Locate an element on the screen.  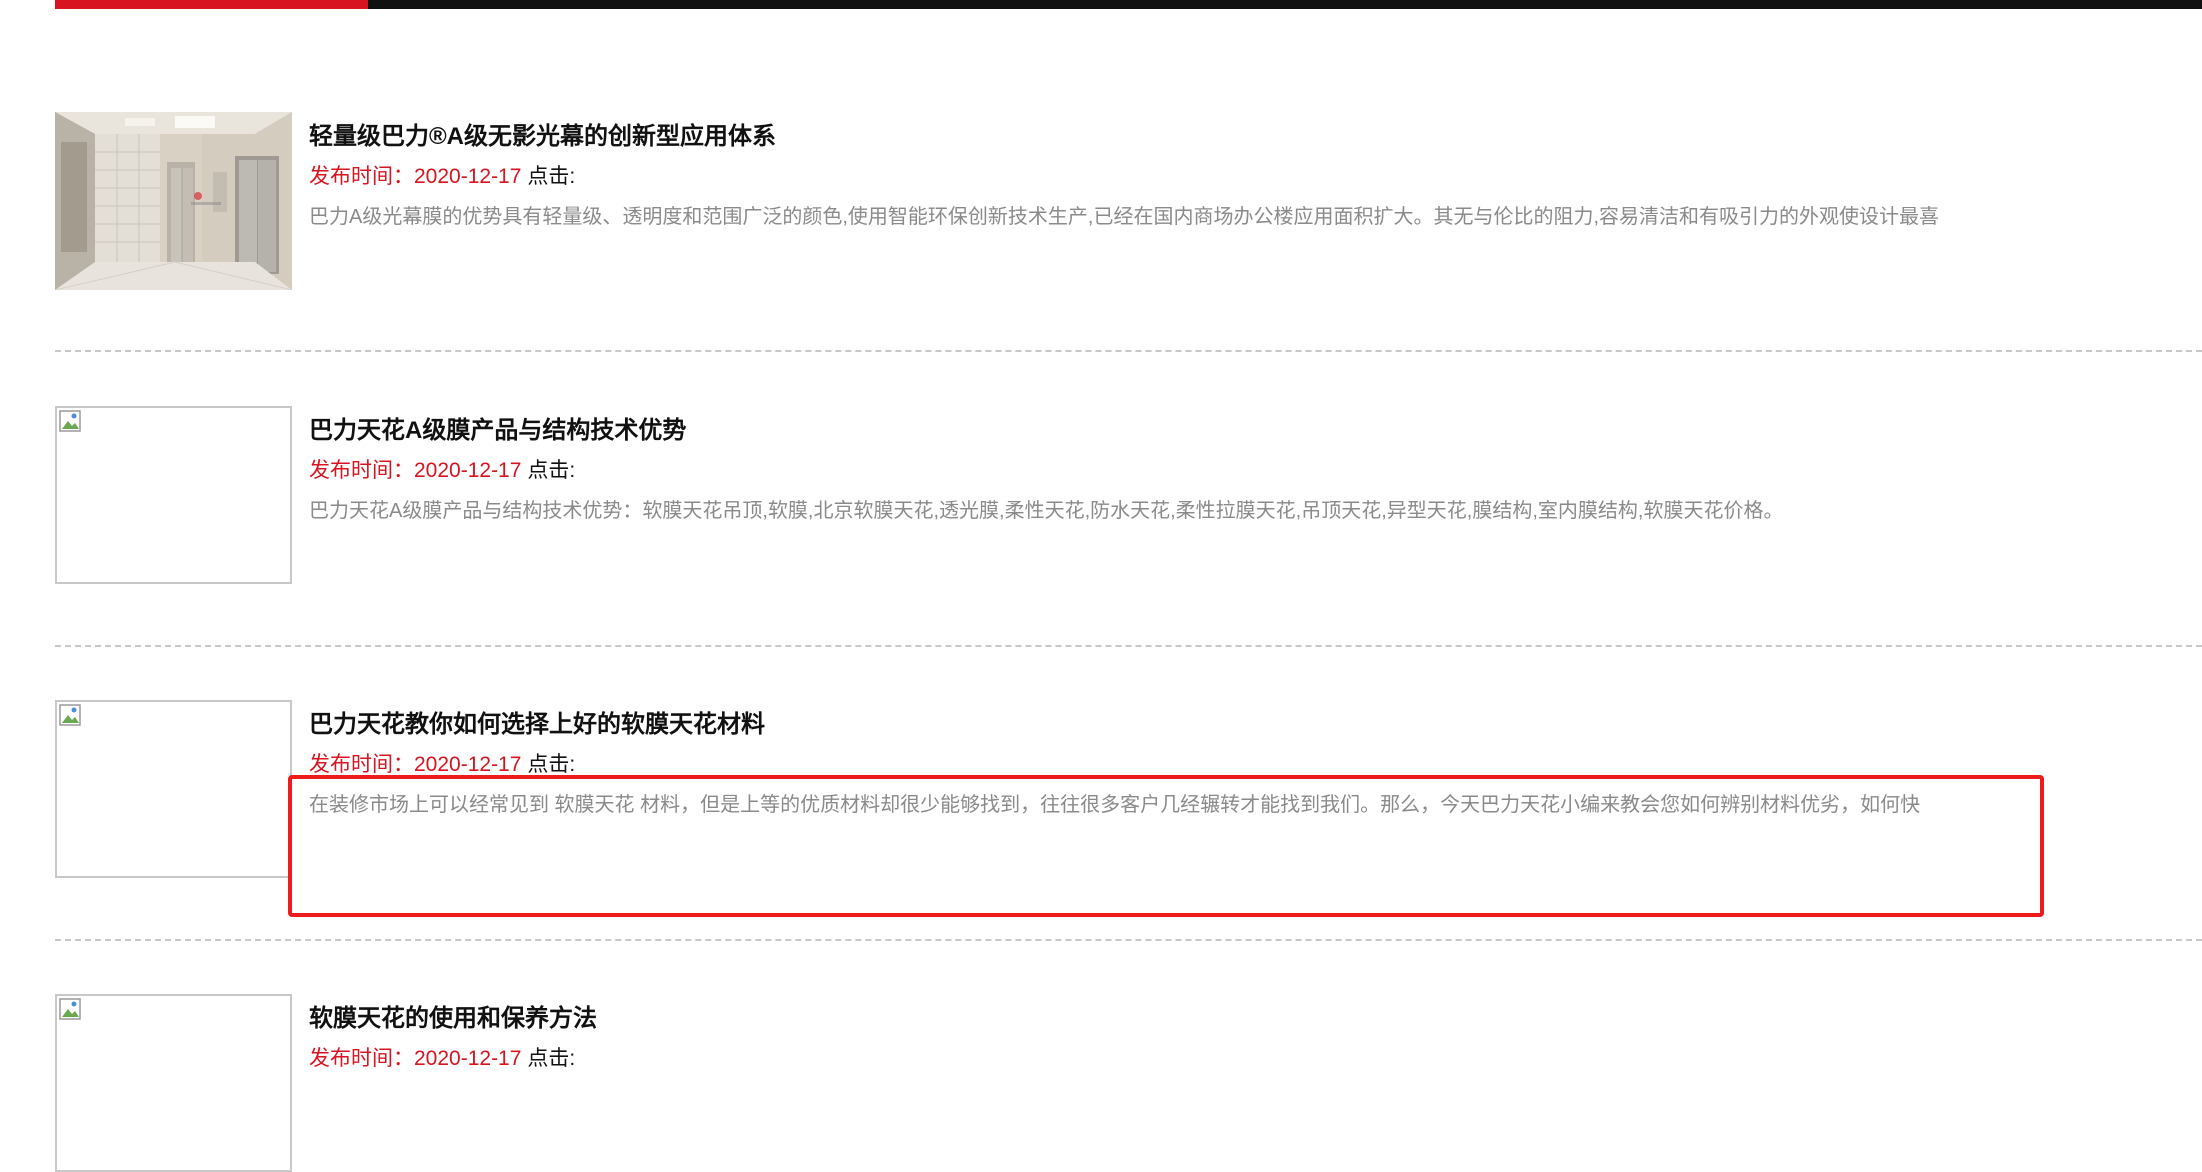
top-border-bar is located at coordinates (1128, 4).